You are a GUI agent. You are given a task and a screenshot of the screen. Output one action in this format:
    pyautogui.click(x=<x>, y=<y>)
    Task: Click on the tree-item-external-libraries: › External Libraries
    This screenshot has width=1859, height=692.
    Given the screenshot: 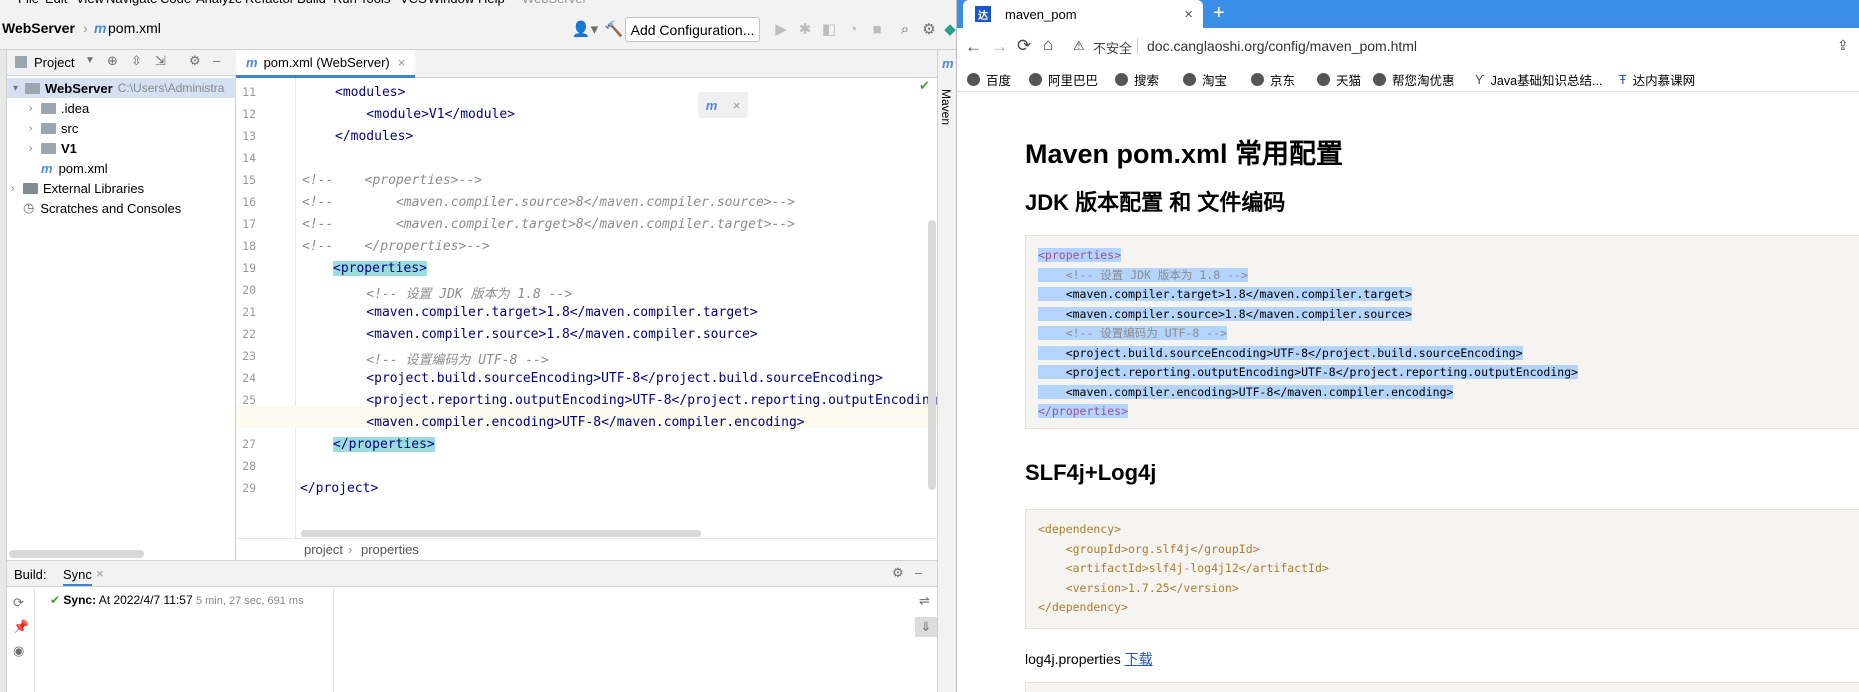 What is the action you would take?
    pyautogui.click(x=77, y=188)
    